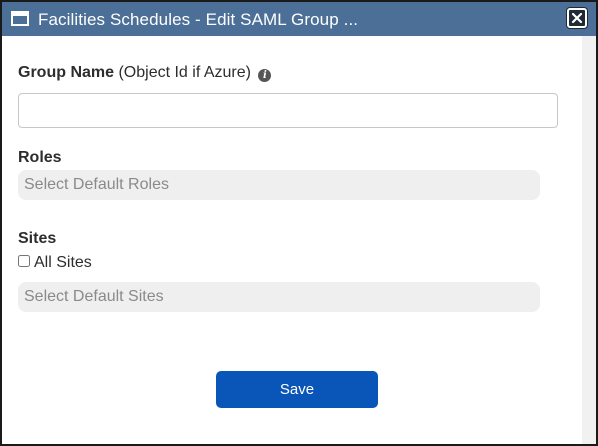  What do you see at coordinates (265, 75) in the screenshot?
I see `info-icon: i` at bounding box center [265, 75].